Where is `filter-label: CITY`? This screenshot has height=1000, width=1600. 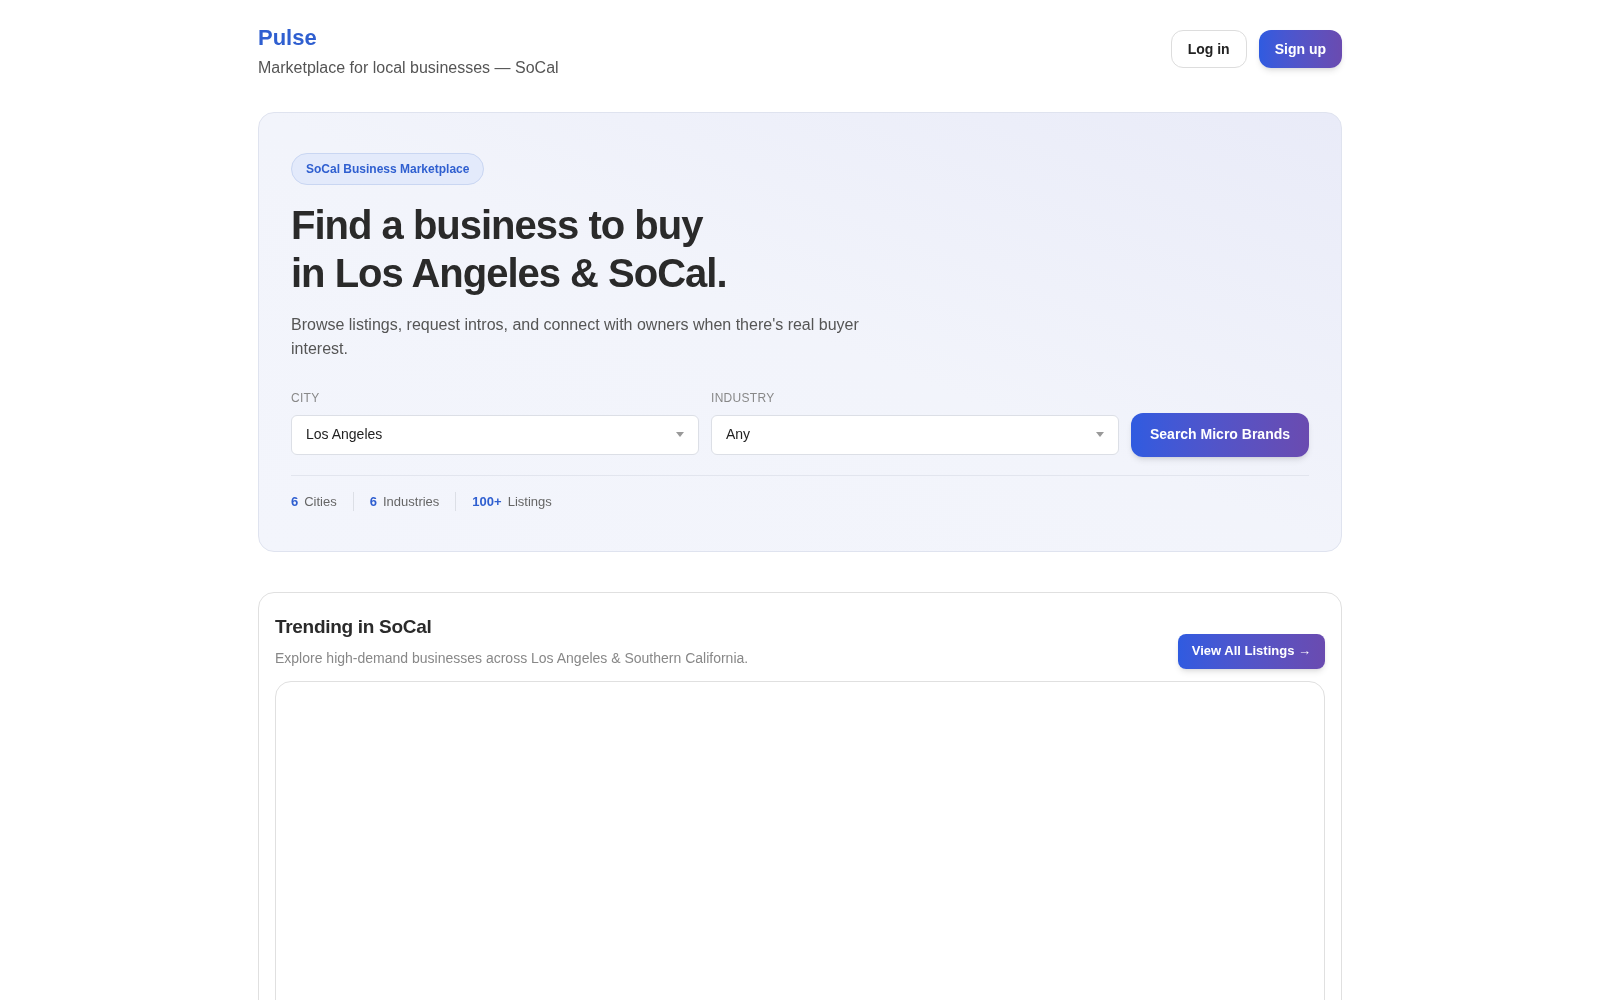 filter-label: CITY is located at coordinates (306, 398).